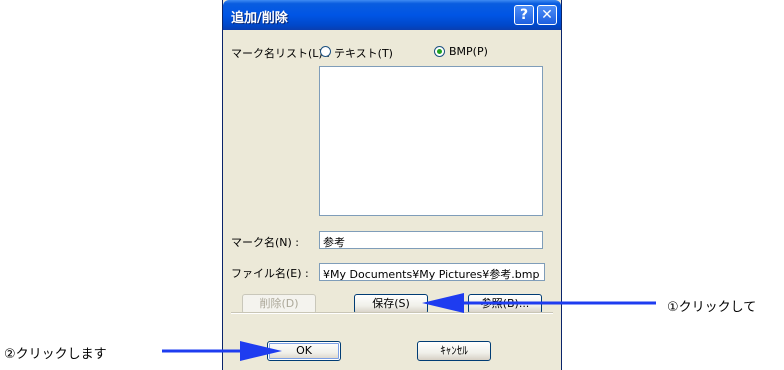 This screenshot has height=370, width=784. I want to click on radio-bmp-label: BMP(P), so click(468, 51).